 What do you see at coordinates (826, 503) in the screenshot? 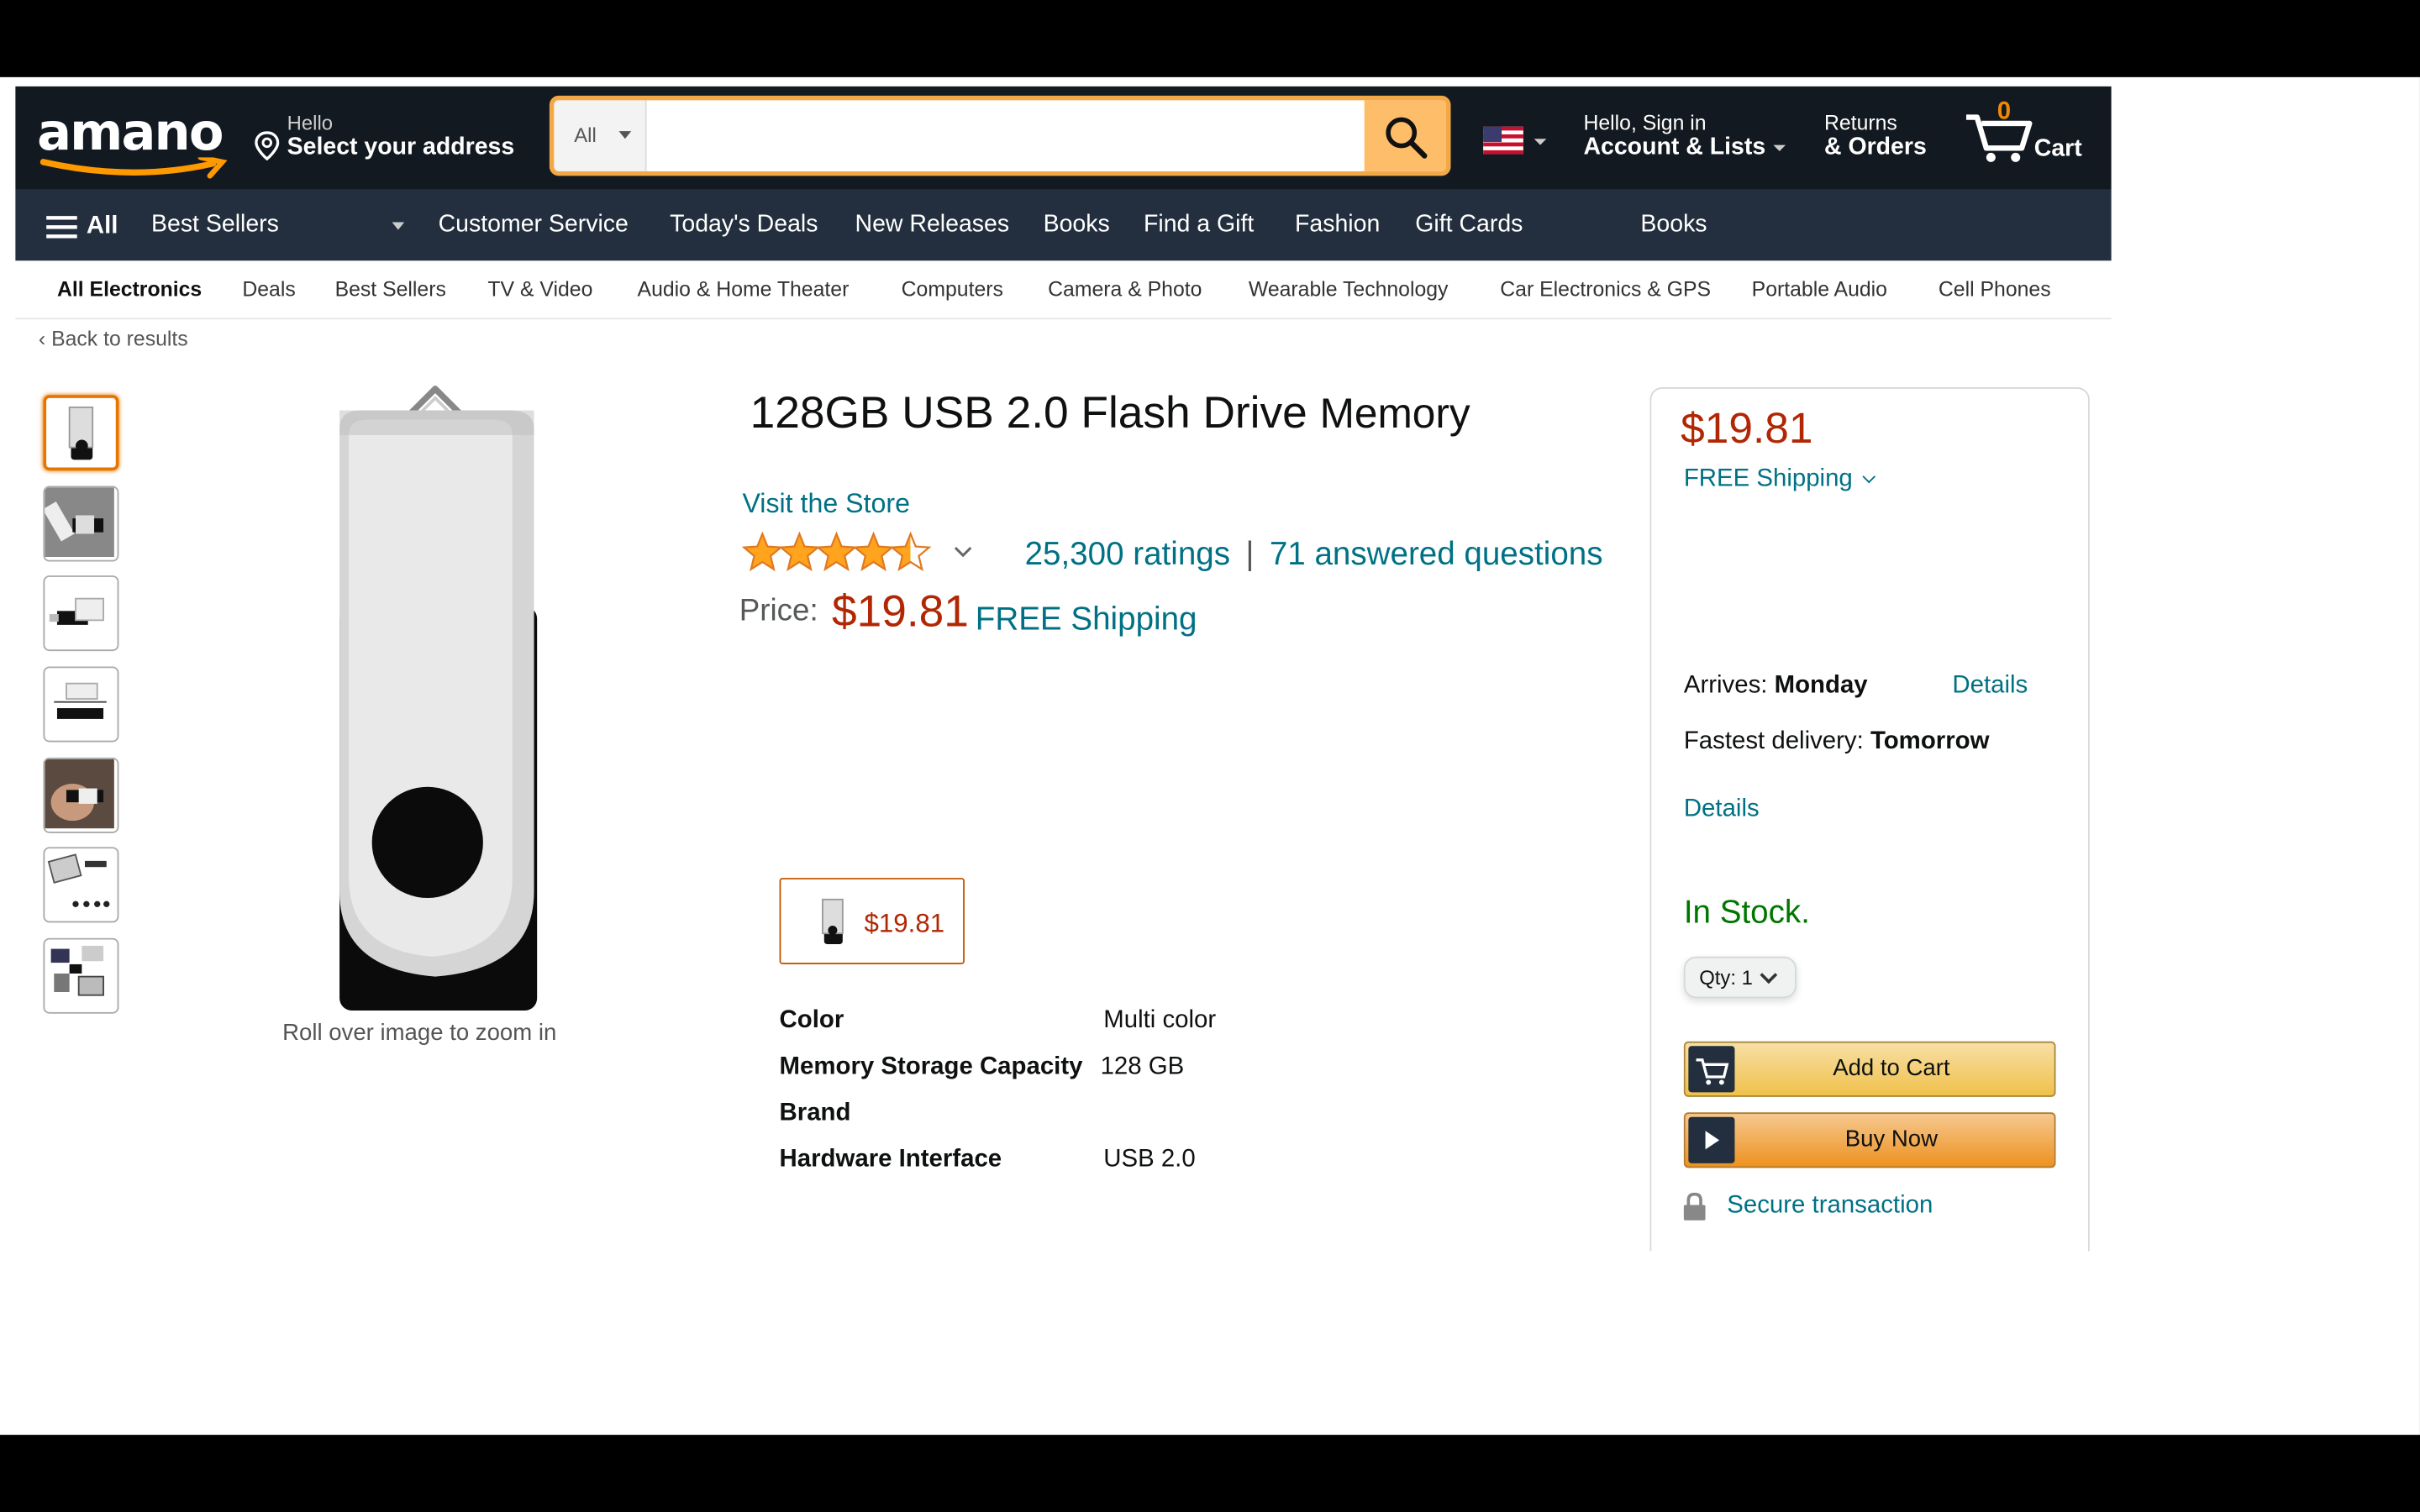
I see `visit-store-link: Visit the Store` at bounding box center [826, 503].